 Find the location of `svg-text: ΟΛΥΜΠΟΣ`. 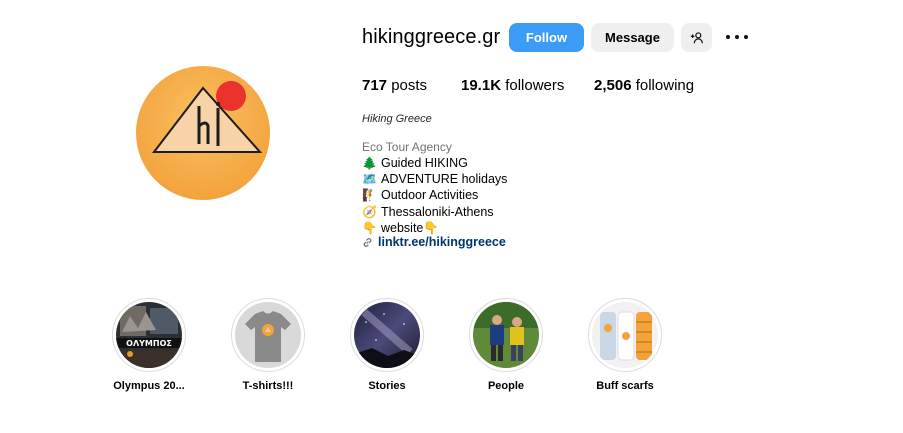

svg-text: ΟΛΥΜΠΟΣ is located at coordinates (149, 343).